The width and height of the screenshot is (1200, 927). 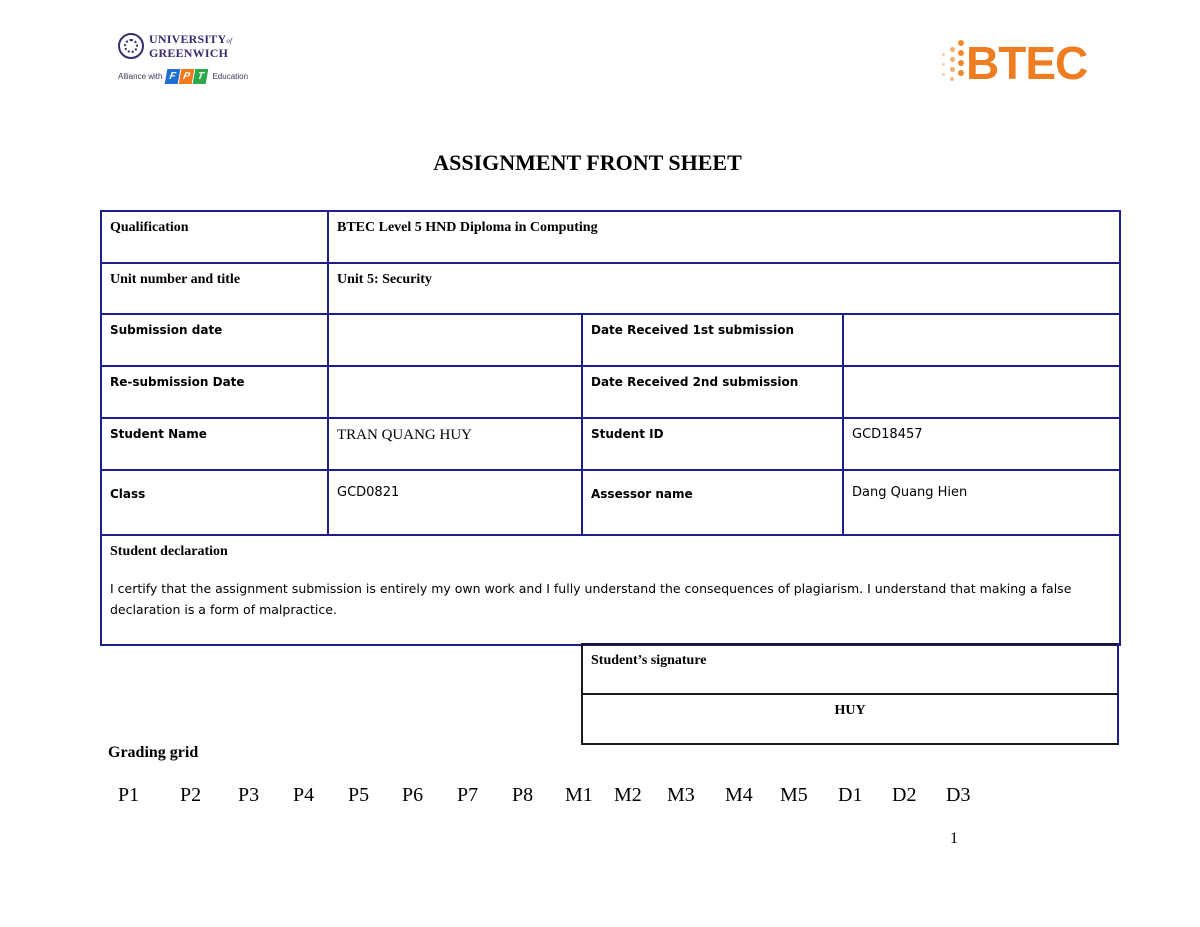 What do you see at coordinates (794, 795) in the screenshot?
I see `grade-criterion: M5` at bounding box center [794, 795].